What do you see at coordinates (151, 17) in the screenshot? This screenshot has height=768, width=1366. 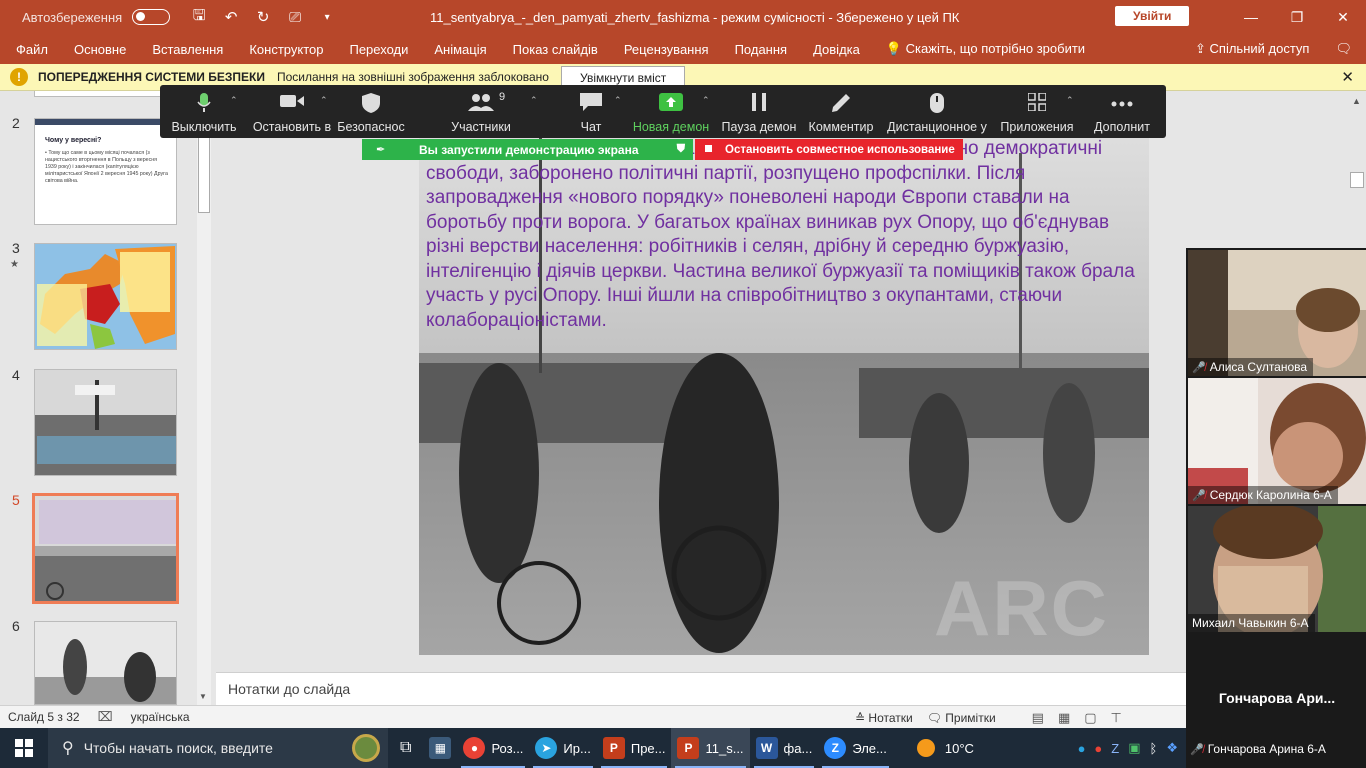 I see `autosave-toggle` at bounding box center [151, 17].